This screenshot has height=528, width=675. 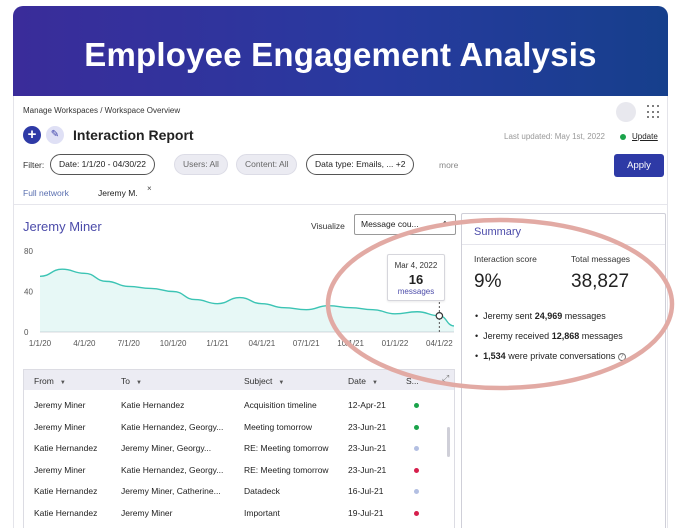 I want to click on last-updated-text: Last updated: May 1st, 2022, so click(x=554, y=136).